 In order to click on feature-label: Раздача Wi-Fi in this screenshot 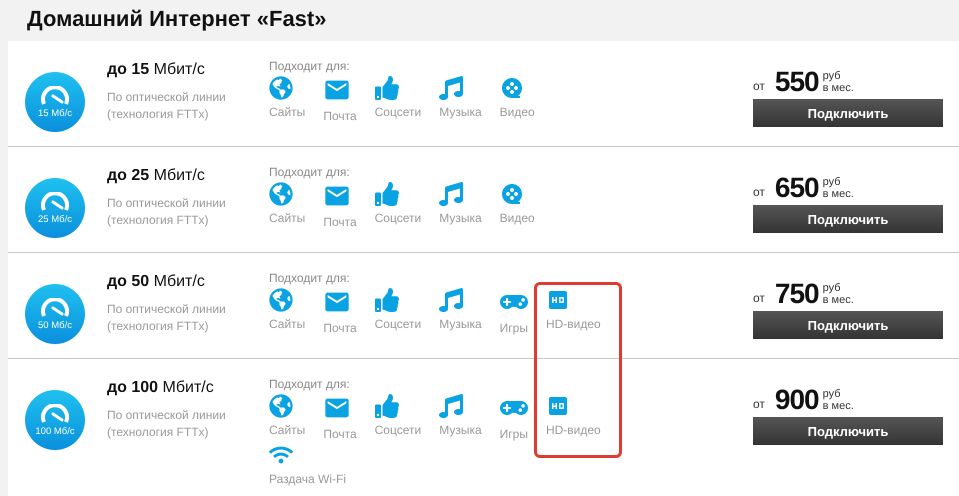, I will do `click(307, 479)`.